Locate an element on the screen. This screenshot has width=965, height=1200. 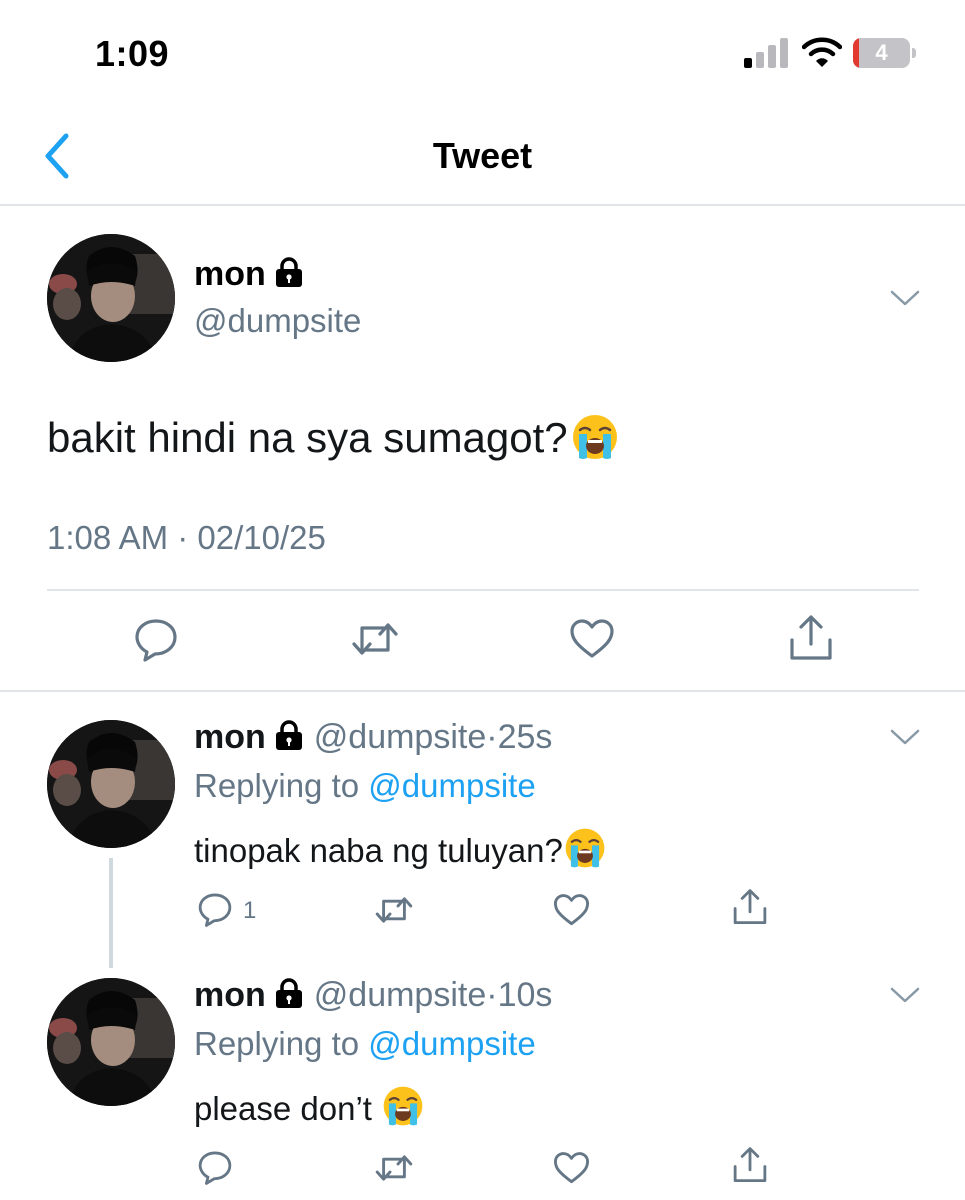
reply-count: 1 is located at coordinates (250, 910).